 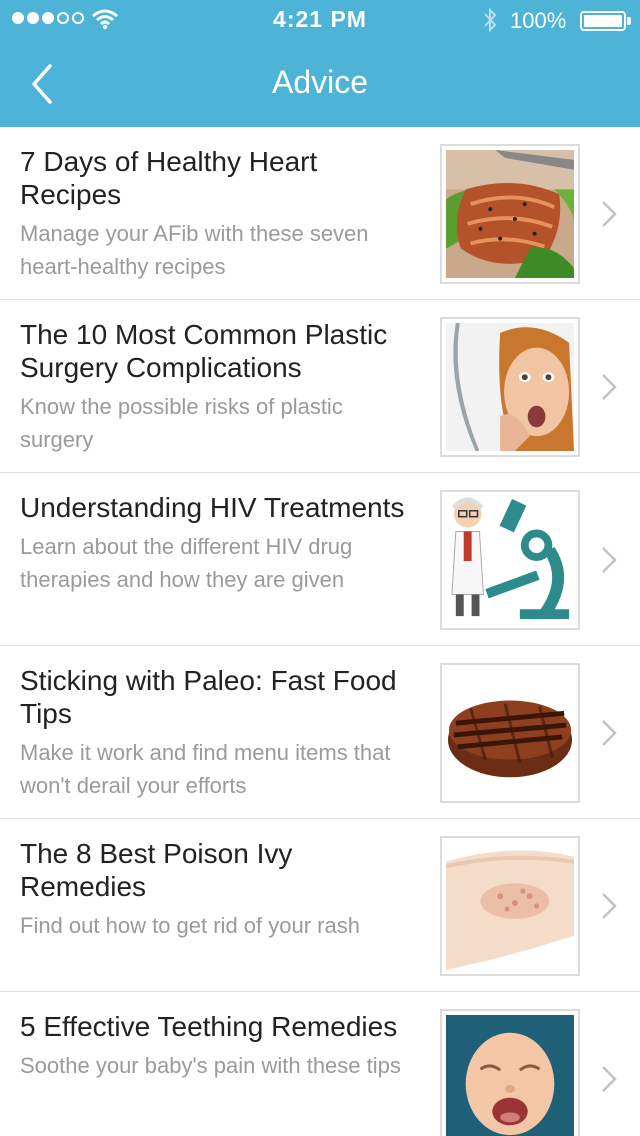 I want to click on rash-arm-image, so click(x=510, y=906).